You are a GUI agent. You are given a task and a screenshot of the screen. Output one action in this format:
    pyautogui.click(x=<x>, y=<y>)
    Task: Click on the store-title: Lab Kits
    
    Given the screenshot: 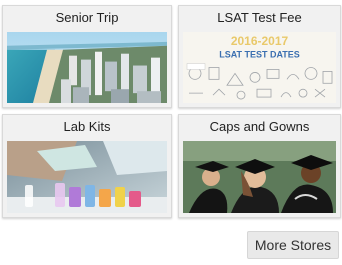 What is the action you would take?
    pyautogui.click(x=87, y=126)
    